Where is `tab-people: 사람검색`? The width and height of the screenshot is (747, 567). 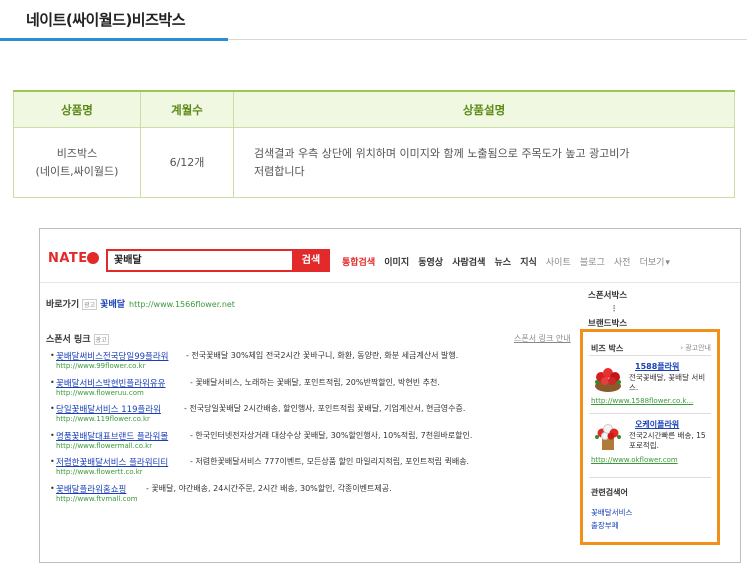 tab-people: 사람검색 is located at coordinates (468, 263).